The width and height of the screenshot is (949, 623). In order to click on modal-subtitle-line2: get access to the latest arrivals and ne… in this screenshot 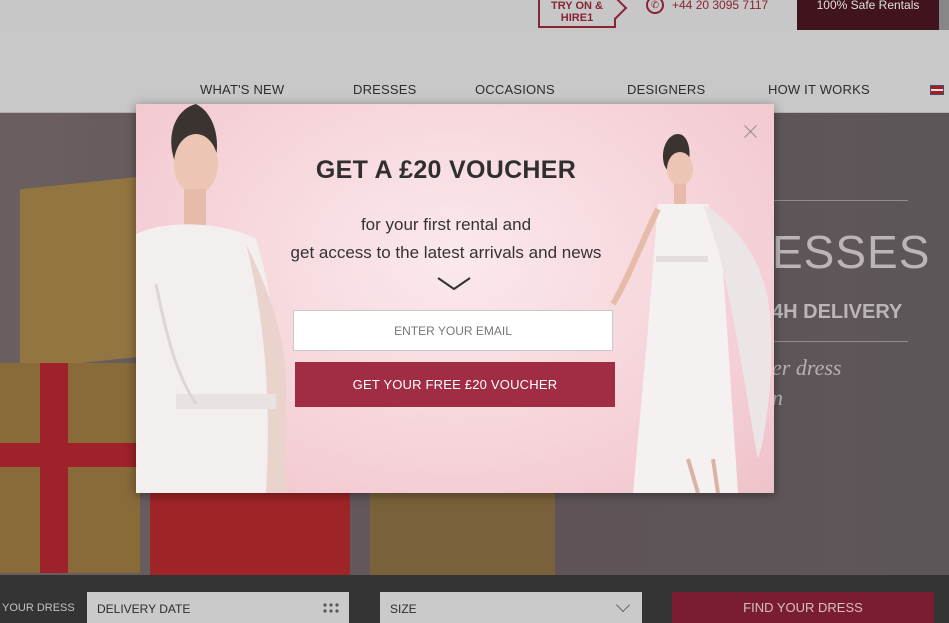, I will do `click(446, 252)`.